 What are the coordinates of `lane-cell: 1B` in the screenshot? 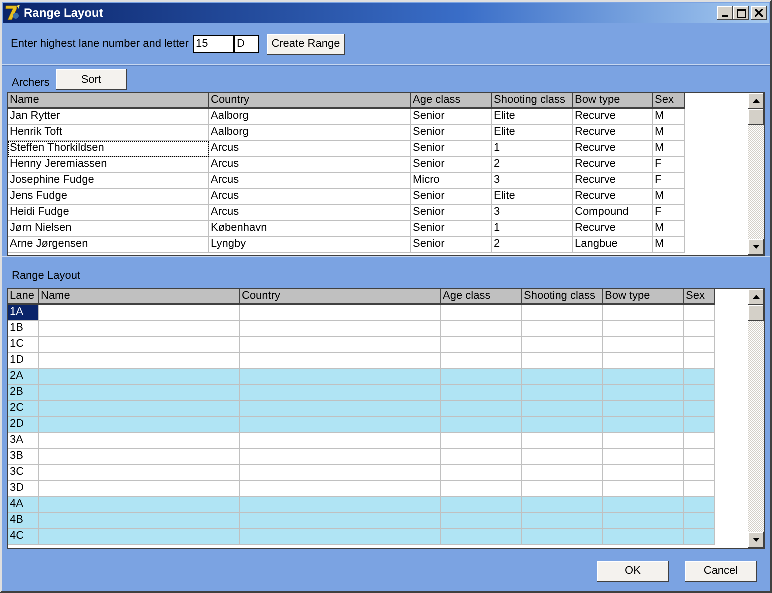 It's located at (23, 329).